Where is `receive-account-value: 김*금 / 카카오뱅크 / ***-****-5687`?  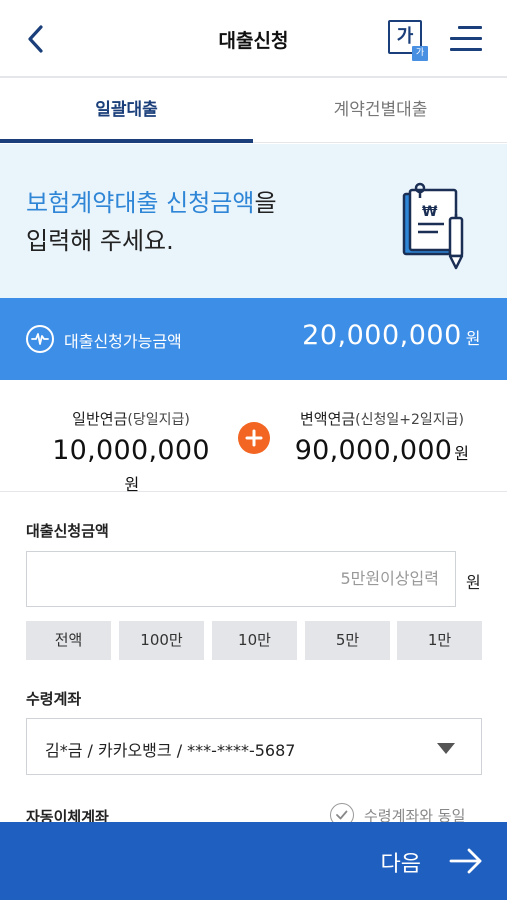
receive-account-value: 김*금 / 카카오뱅크 / ***-****-5687 is located at coordinates (170, 750).